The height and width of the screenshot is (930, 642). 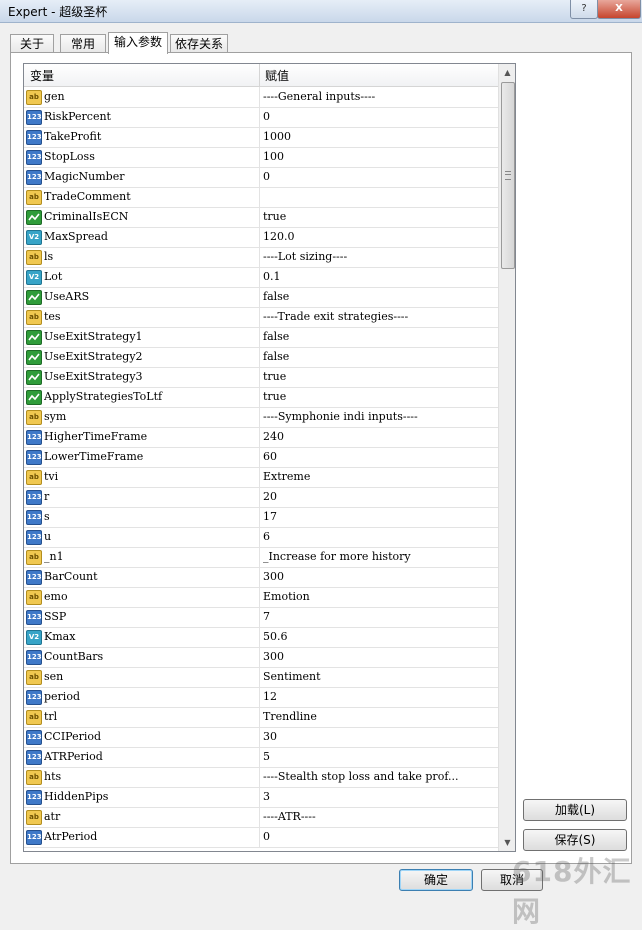 I want to click on table-row: 123 s 17, so click(x=261, y=517).